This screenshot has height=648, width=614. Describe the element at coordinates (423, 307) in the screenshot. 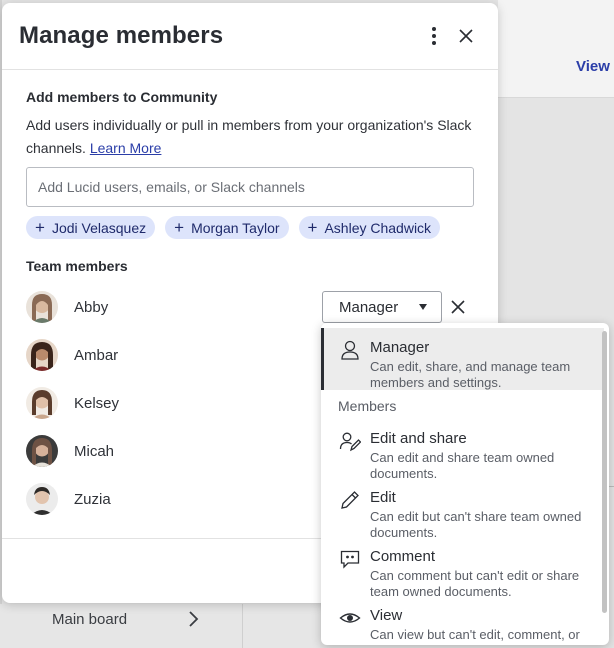

I see `caret-down-icon` at that location.